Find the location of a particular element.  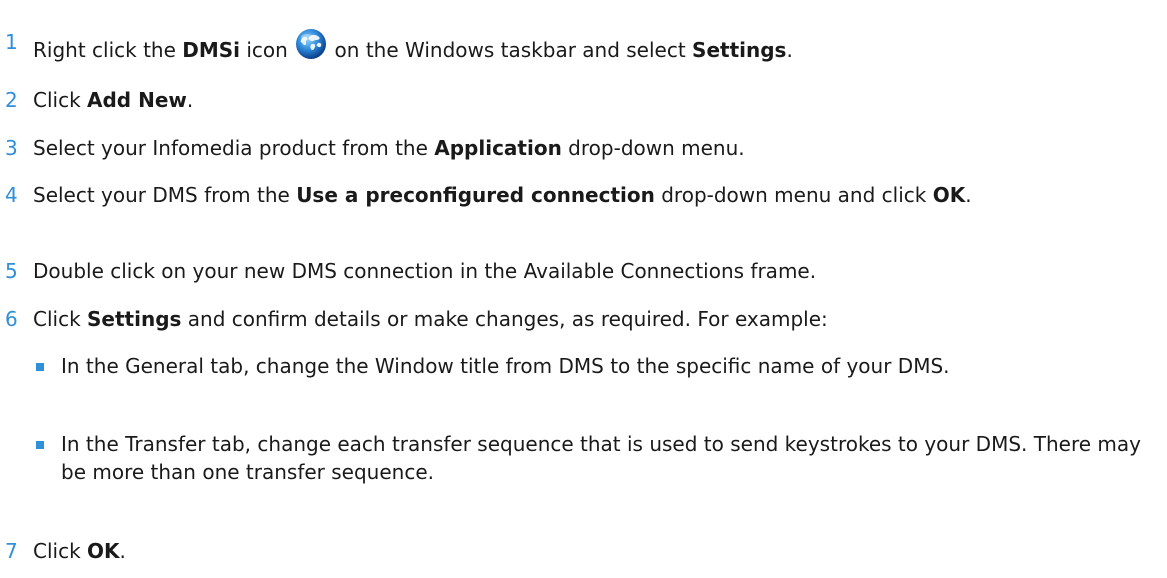

step-text-part: drop-down menu. is located at coordinates (653, 148).